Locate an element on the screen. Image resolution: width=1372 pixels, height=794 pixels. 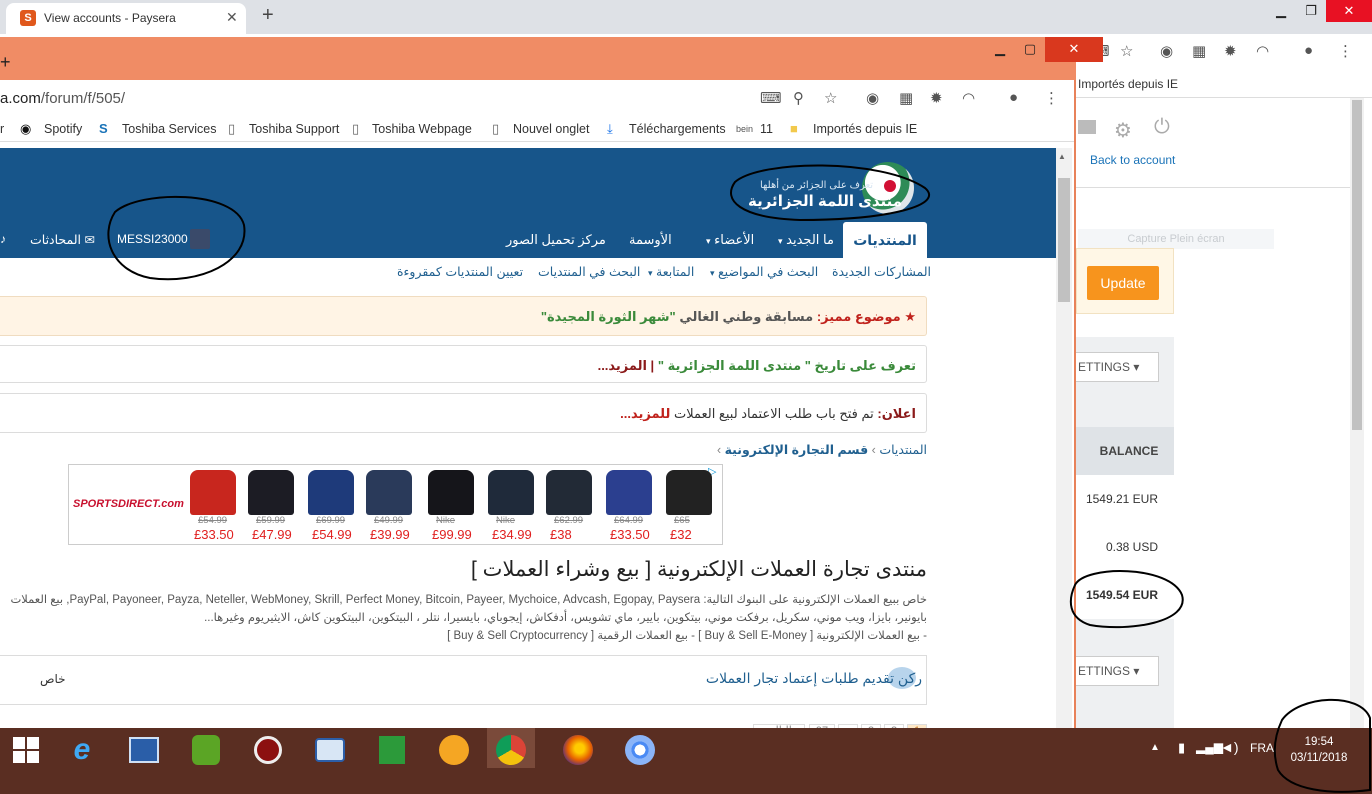
window-title-bar is located at coordinates (538, 58).